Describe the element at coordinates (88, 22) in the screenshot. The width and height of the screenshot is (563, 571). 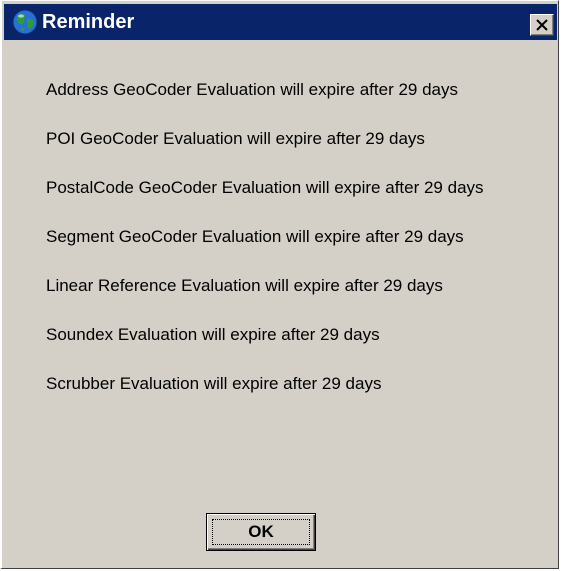
I see `window-title: Reminder` at that location.